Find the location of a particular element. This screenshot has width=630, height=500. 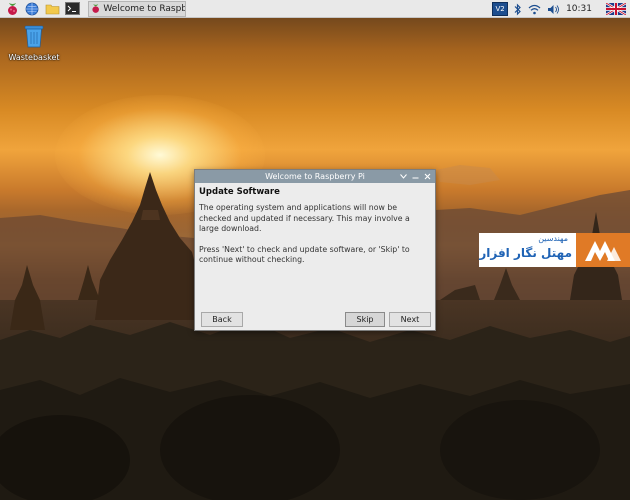

volume-icon is located at coordinates (553, 9).